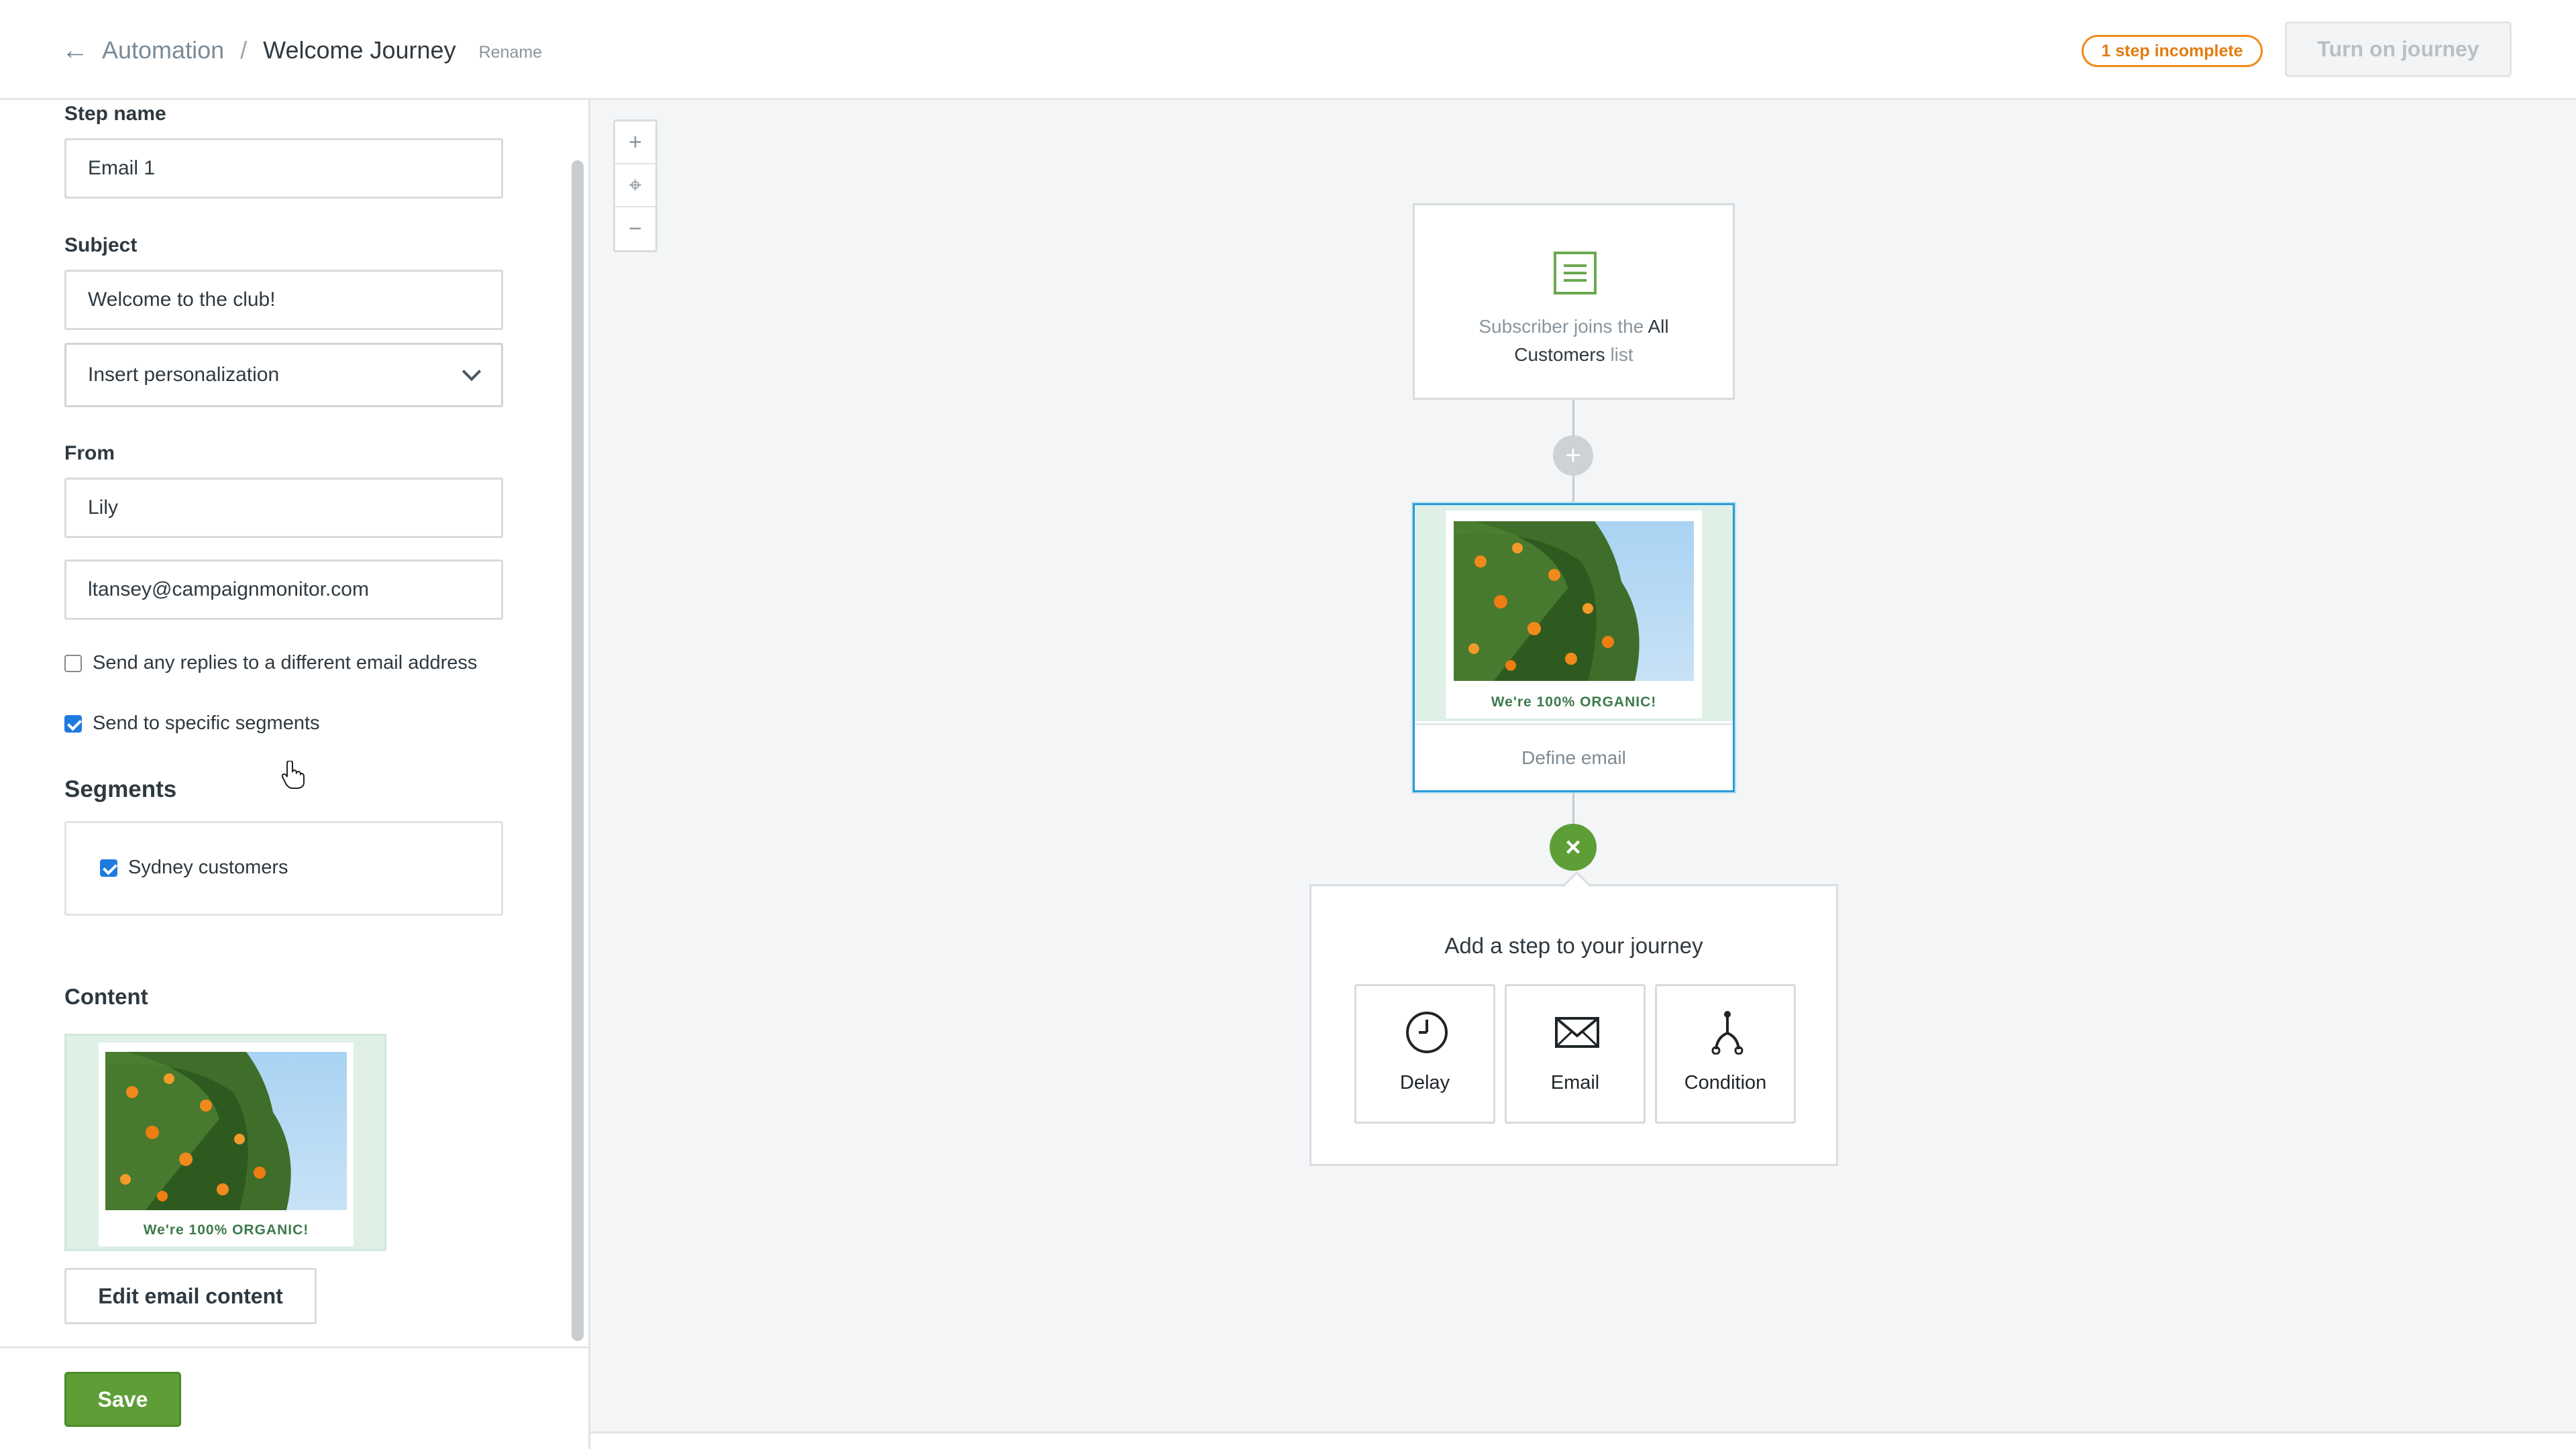 The width and height of the screenshot is (2576, 1449). What do you see at coordinates (101, 245) in the screenshot?
I see `subject-label: Subject` at bounding box center [101, 245].